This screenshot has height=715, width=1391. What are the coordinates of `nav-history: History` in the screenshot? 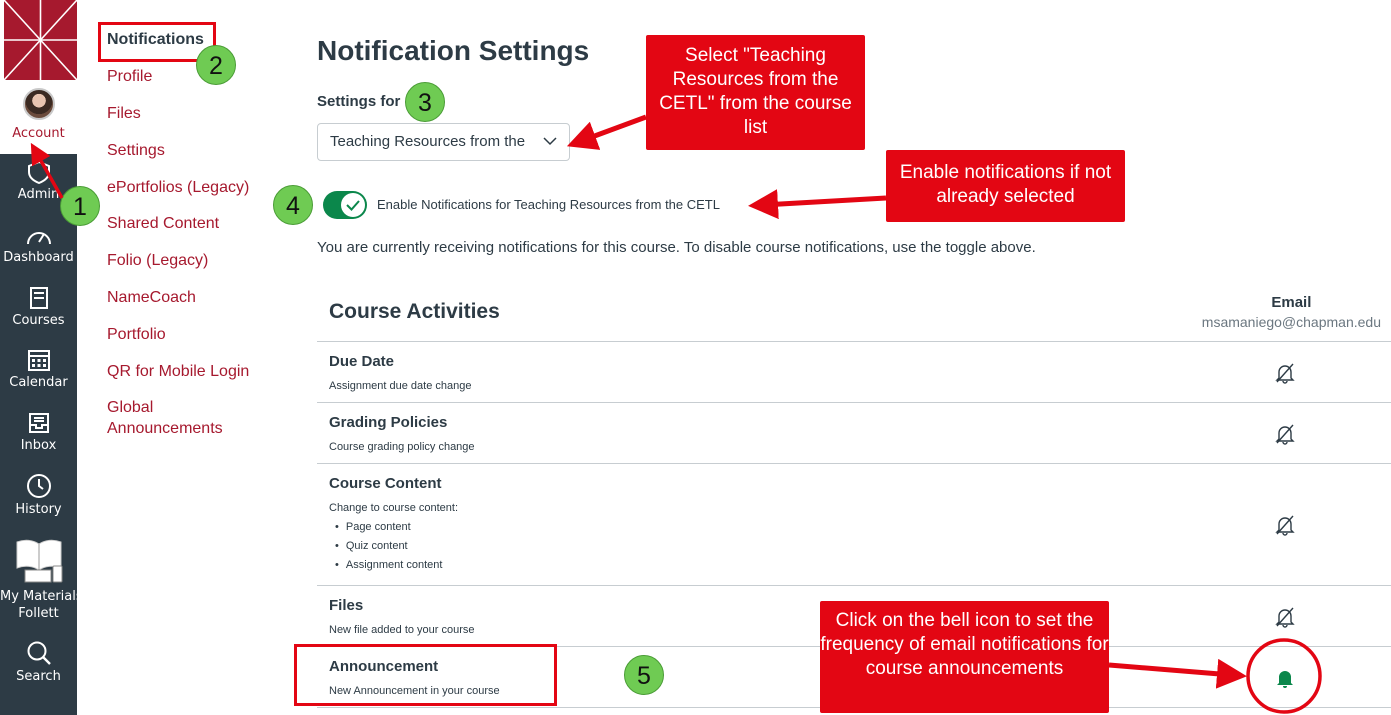 It's located at (38, 495).